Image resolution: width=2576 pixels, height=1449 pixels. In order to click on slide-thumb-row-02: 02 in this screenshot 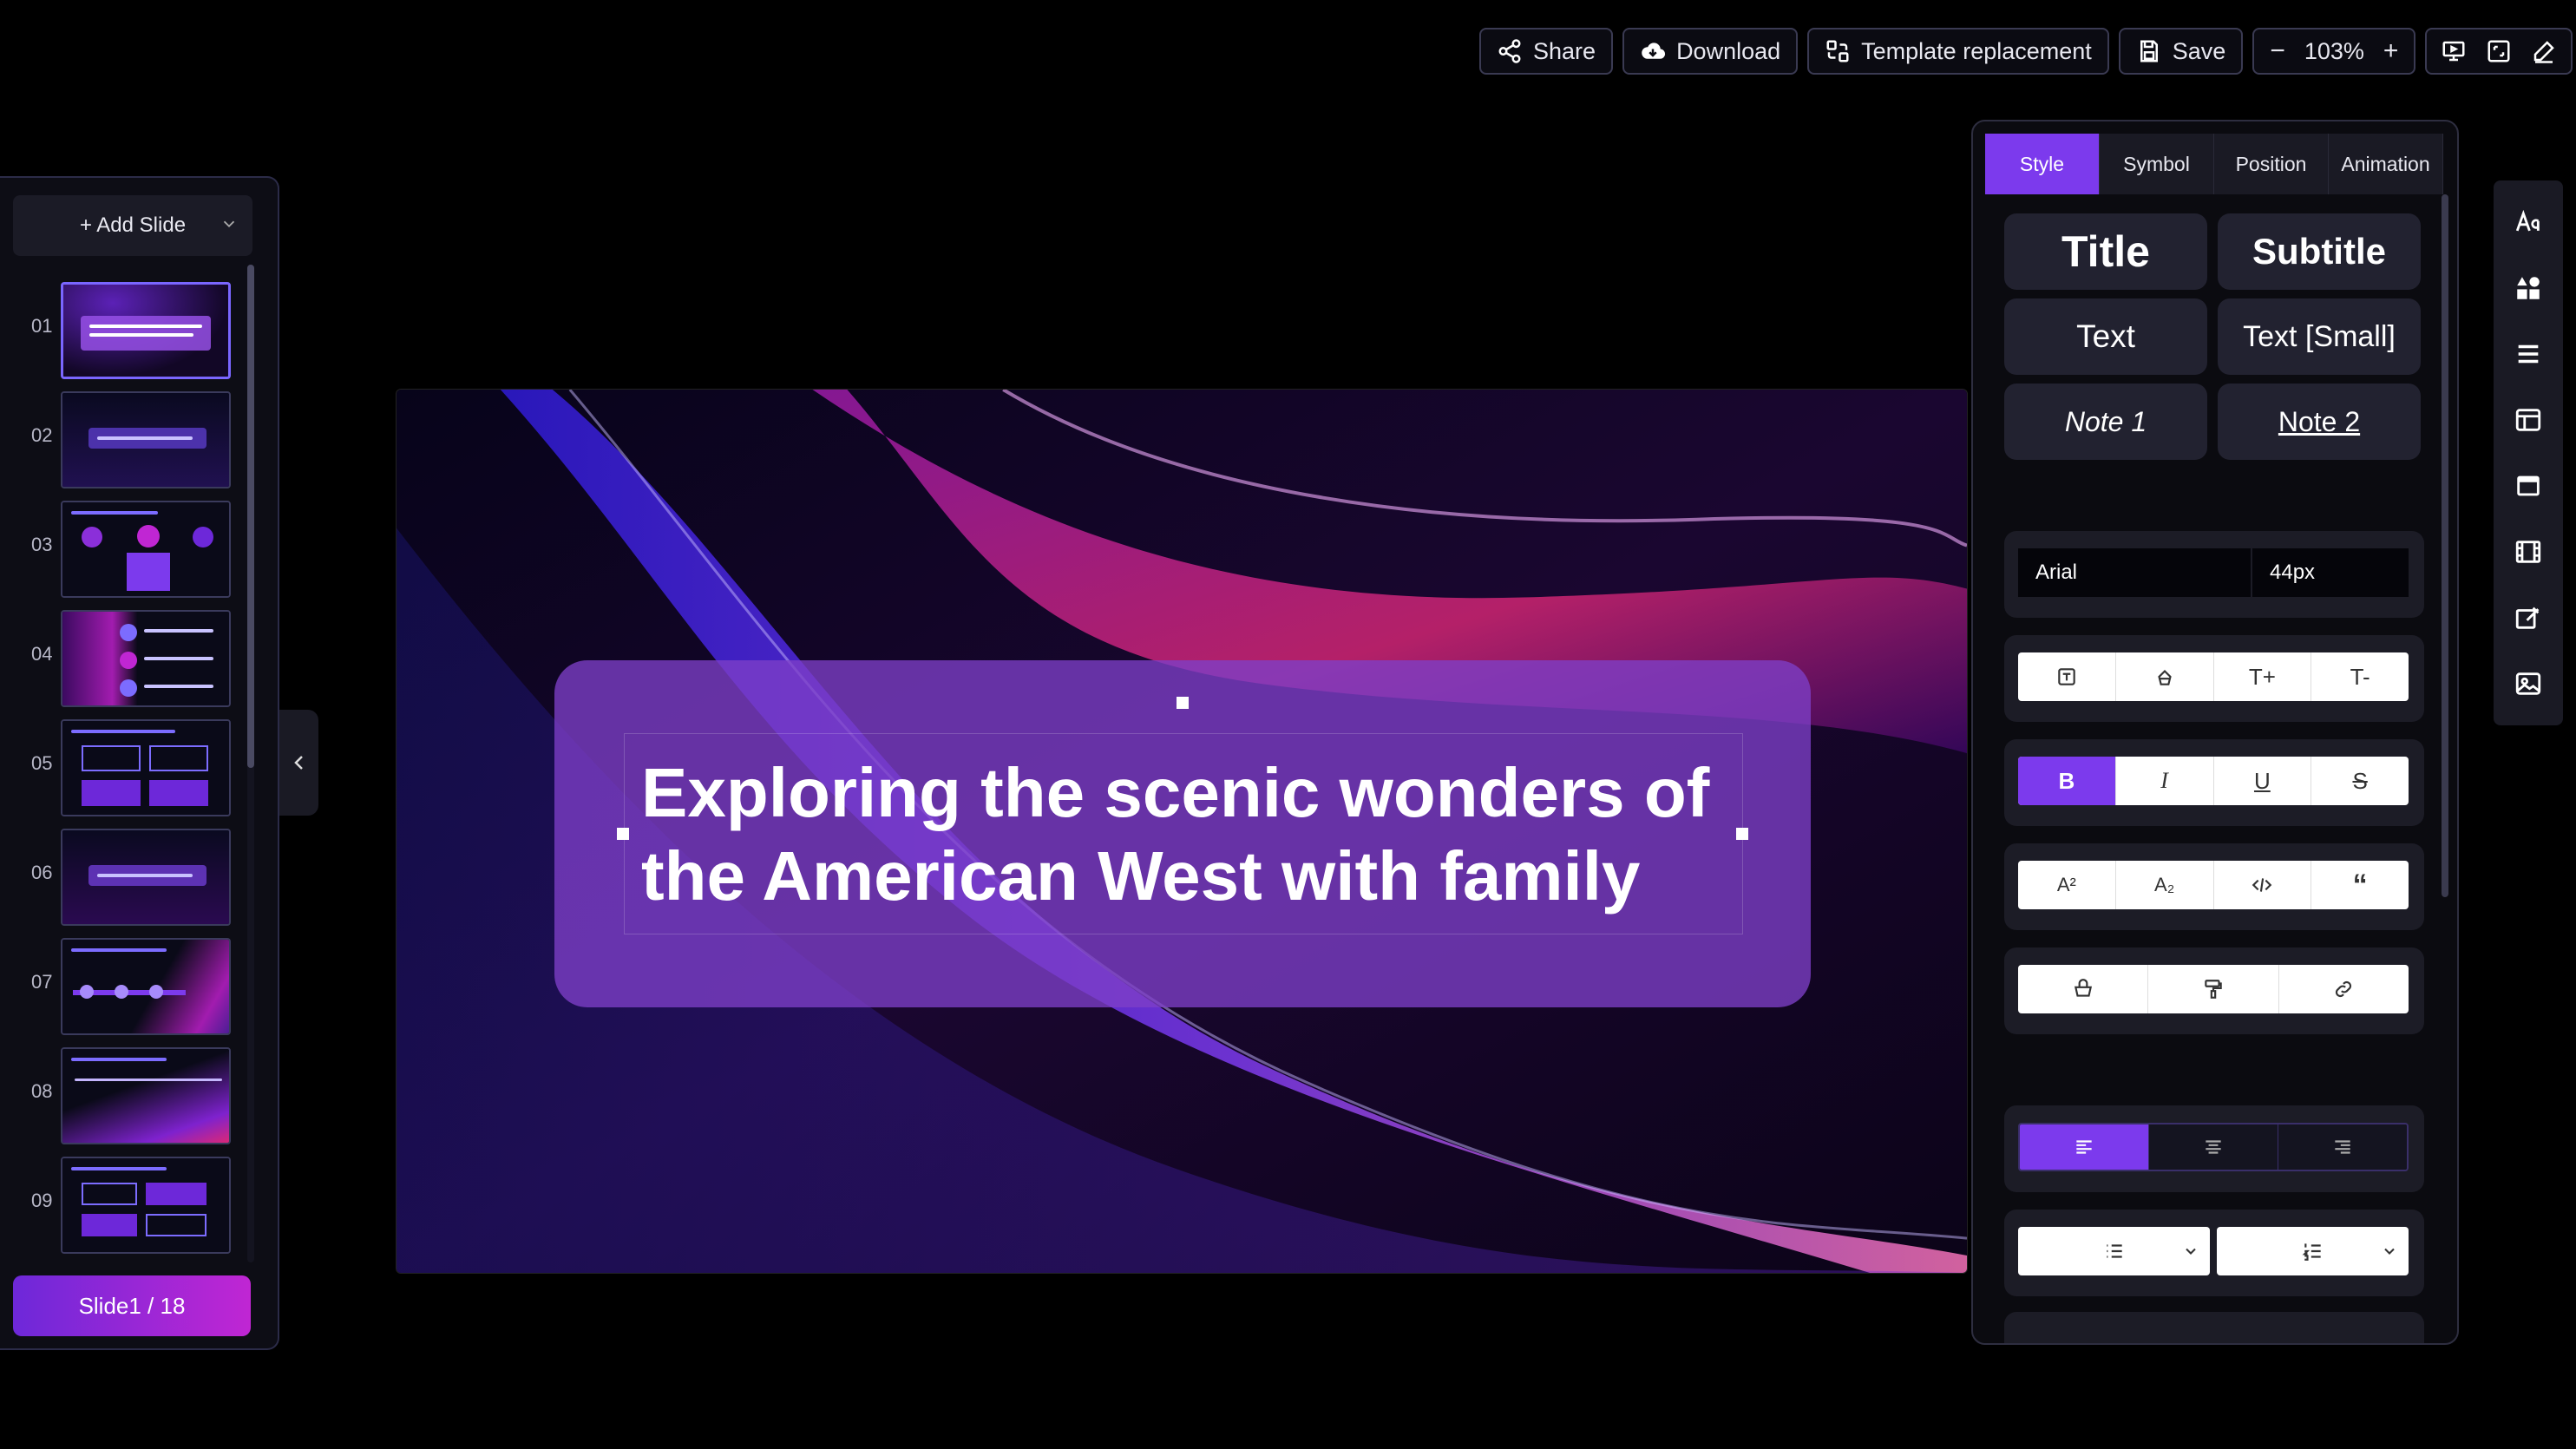, I will do `click(130, 439)`.